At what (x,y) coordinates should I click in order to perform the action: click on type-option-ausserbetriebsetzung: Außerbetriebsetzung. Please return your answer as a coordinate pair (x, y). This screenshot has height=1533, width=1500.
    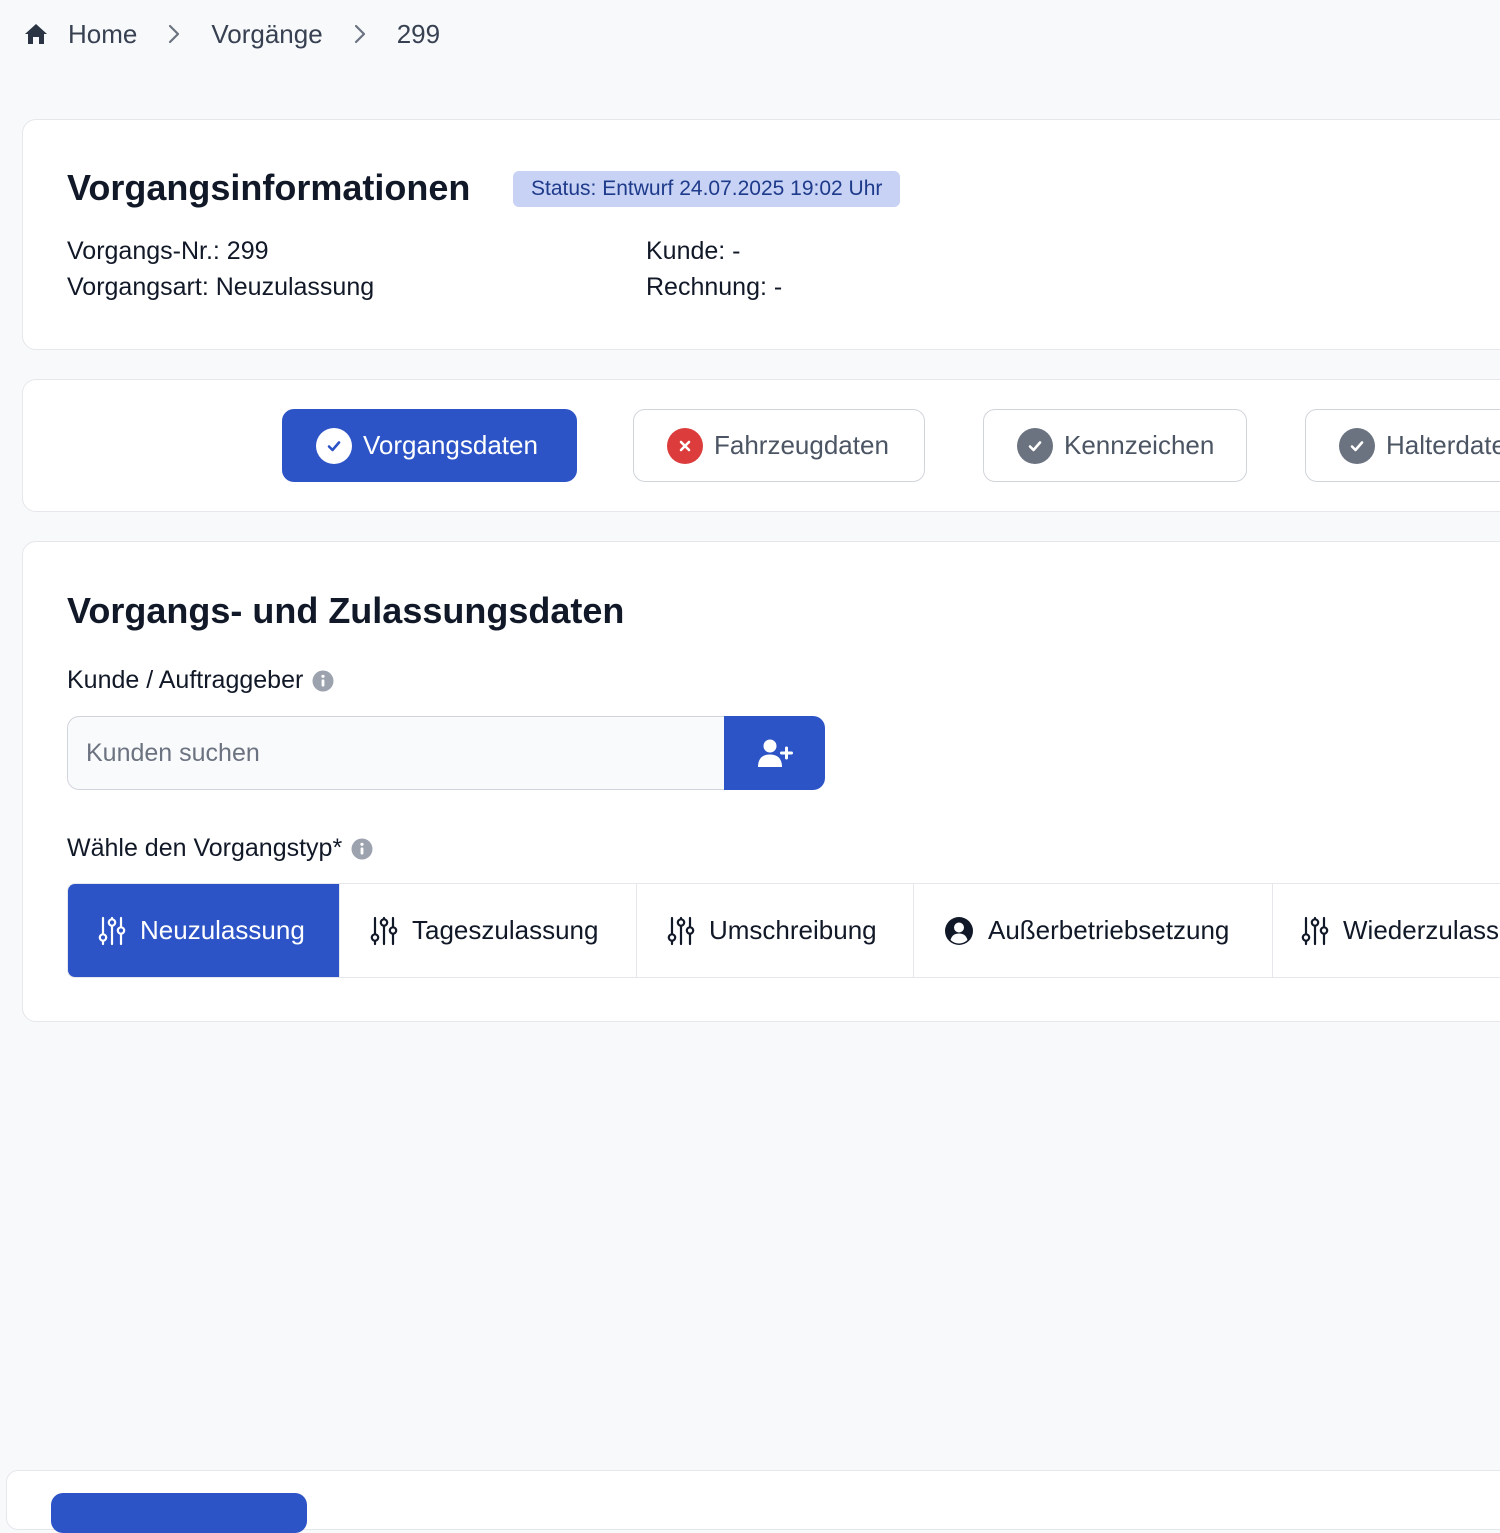
    Looking at the image, I should click on (1093, 930).